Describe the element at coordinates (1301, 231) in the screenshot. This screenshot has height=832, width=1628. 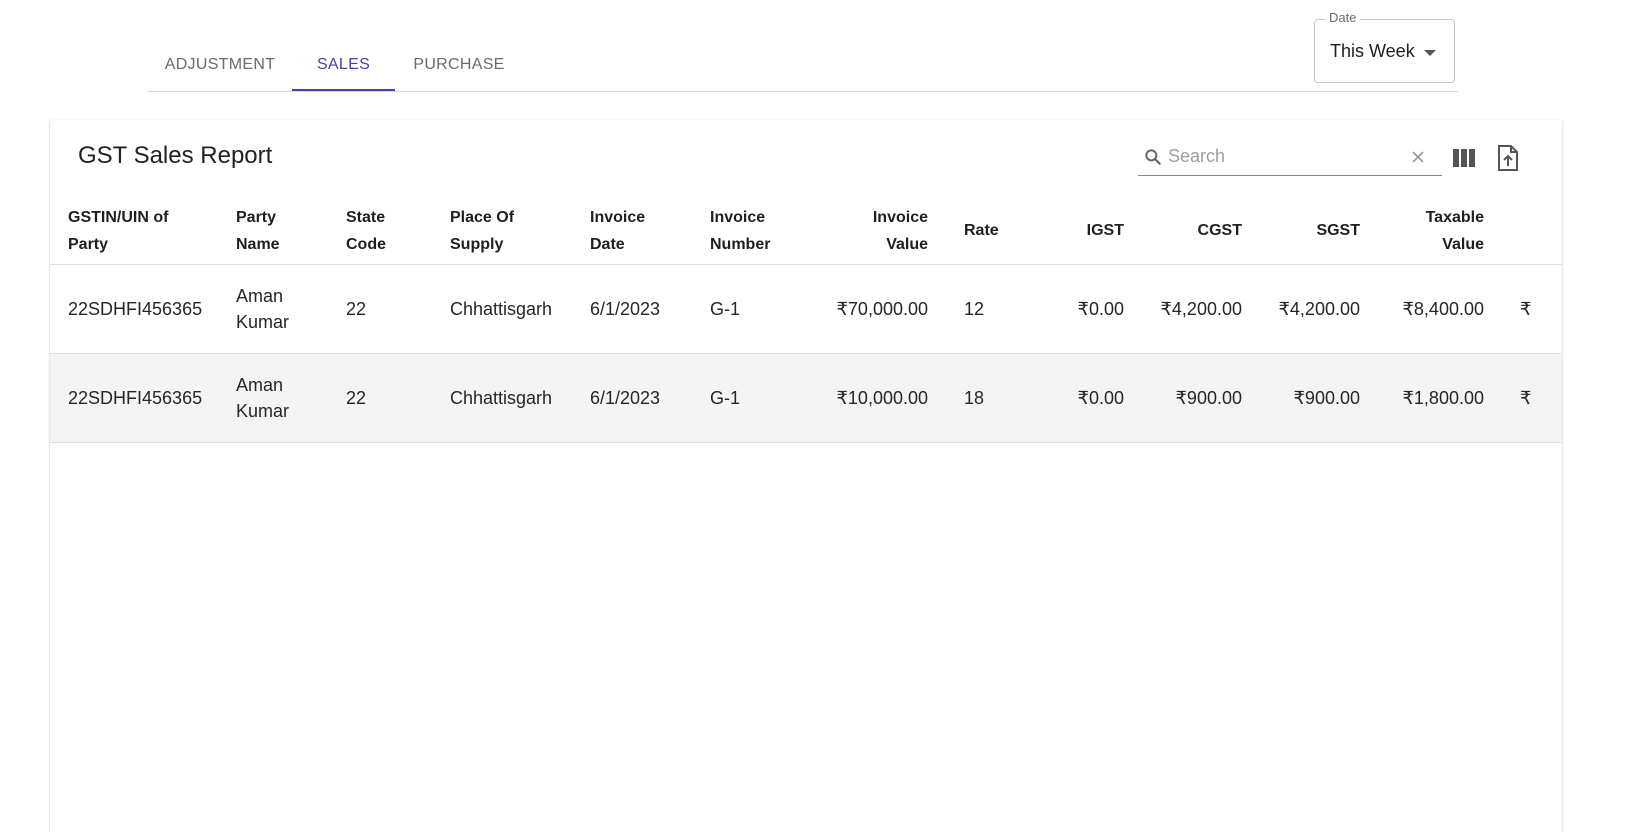
I see `col-header-sgst: SGST` at that location.